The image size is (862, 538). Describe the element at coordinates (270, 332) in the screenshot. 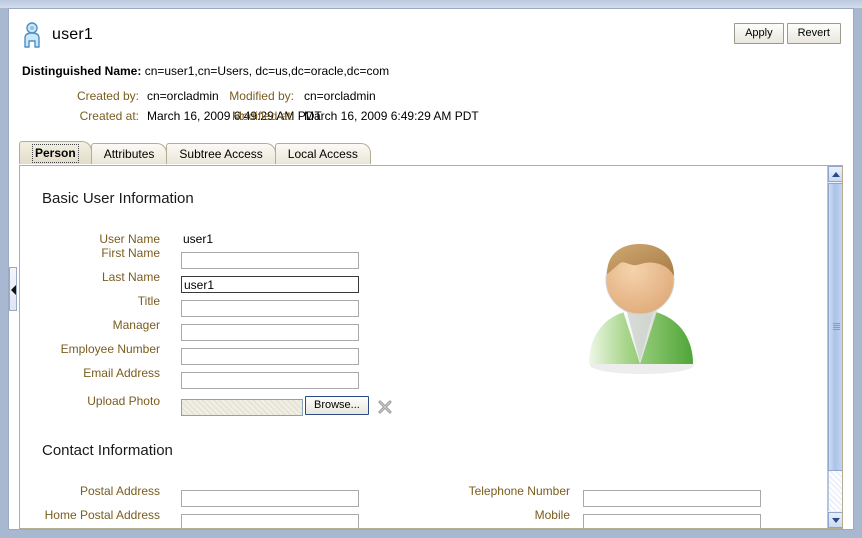

I see `manager-input` at that location.